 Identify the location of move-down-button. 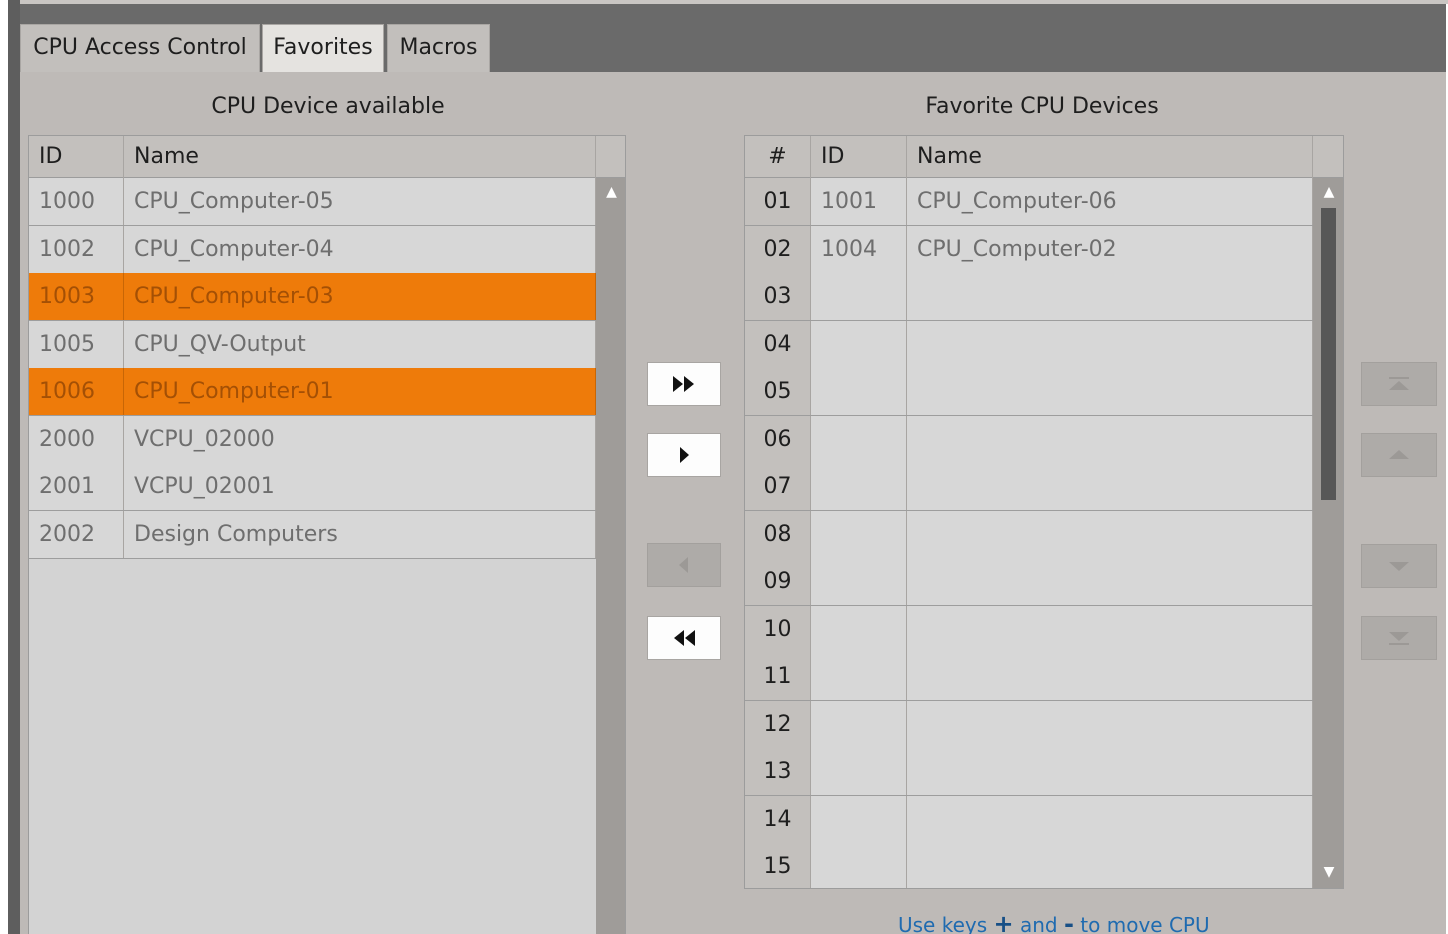
(1399, 566).